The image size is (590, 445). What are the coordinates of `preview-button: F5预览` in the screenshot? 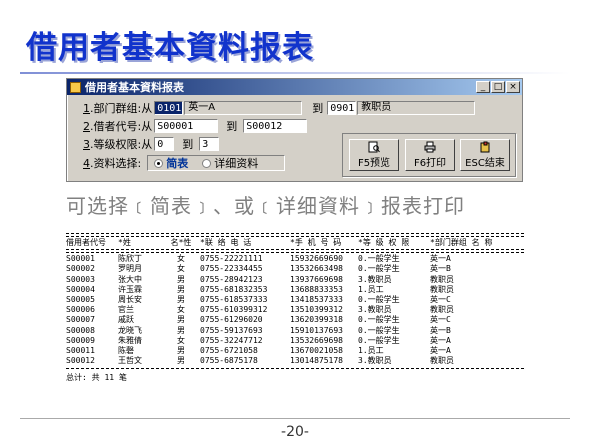 It's located at (374, 155).